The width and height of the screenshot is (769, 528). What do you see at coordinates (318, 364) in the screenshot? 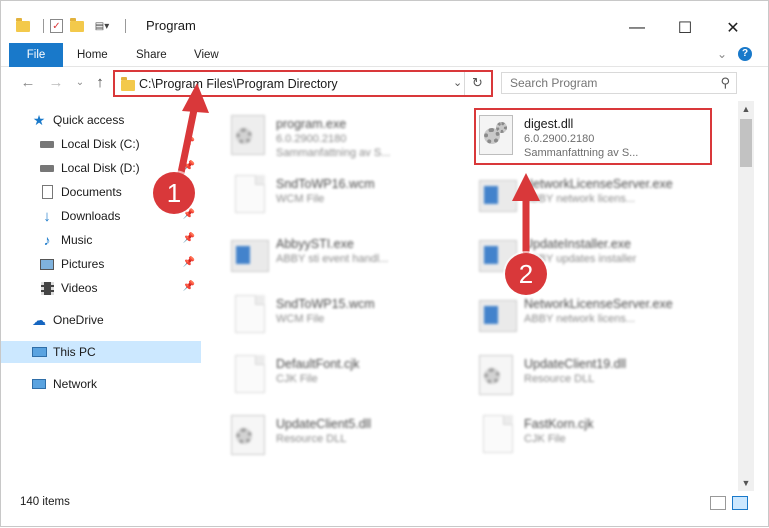
I see `file-name: DefaultFont.cjk` at bounding box center [318, 364].